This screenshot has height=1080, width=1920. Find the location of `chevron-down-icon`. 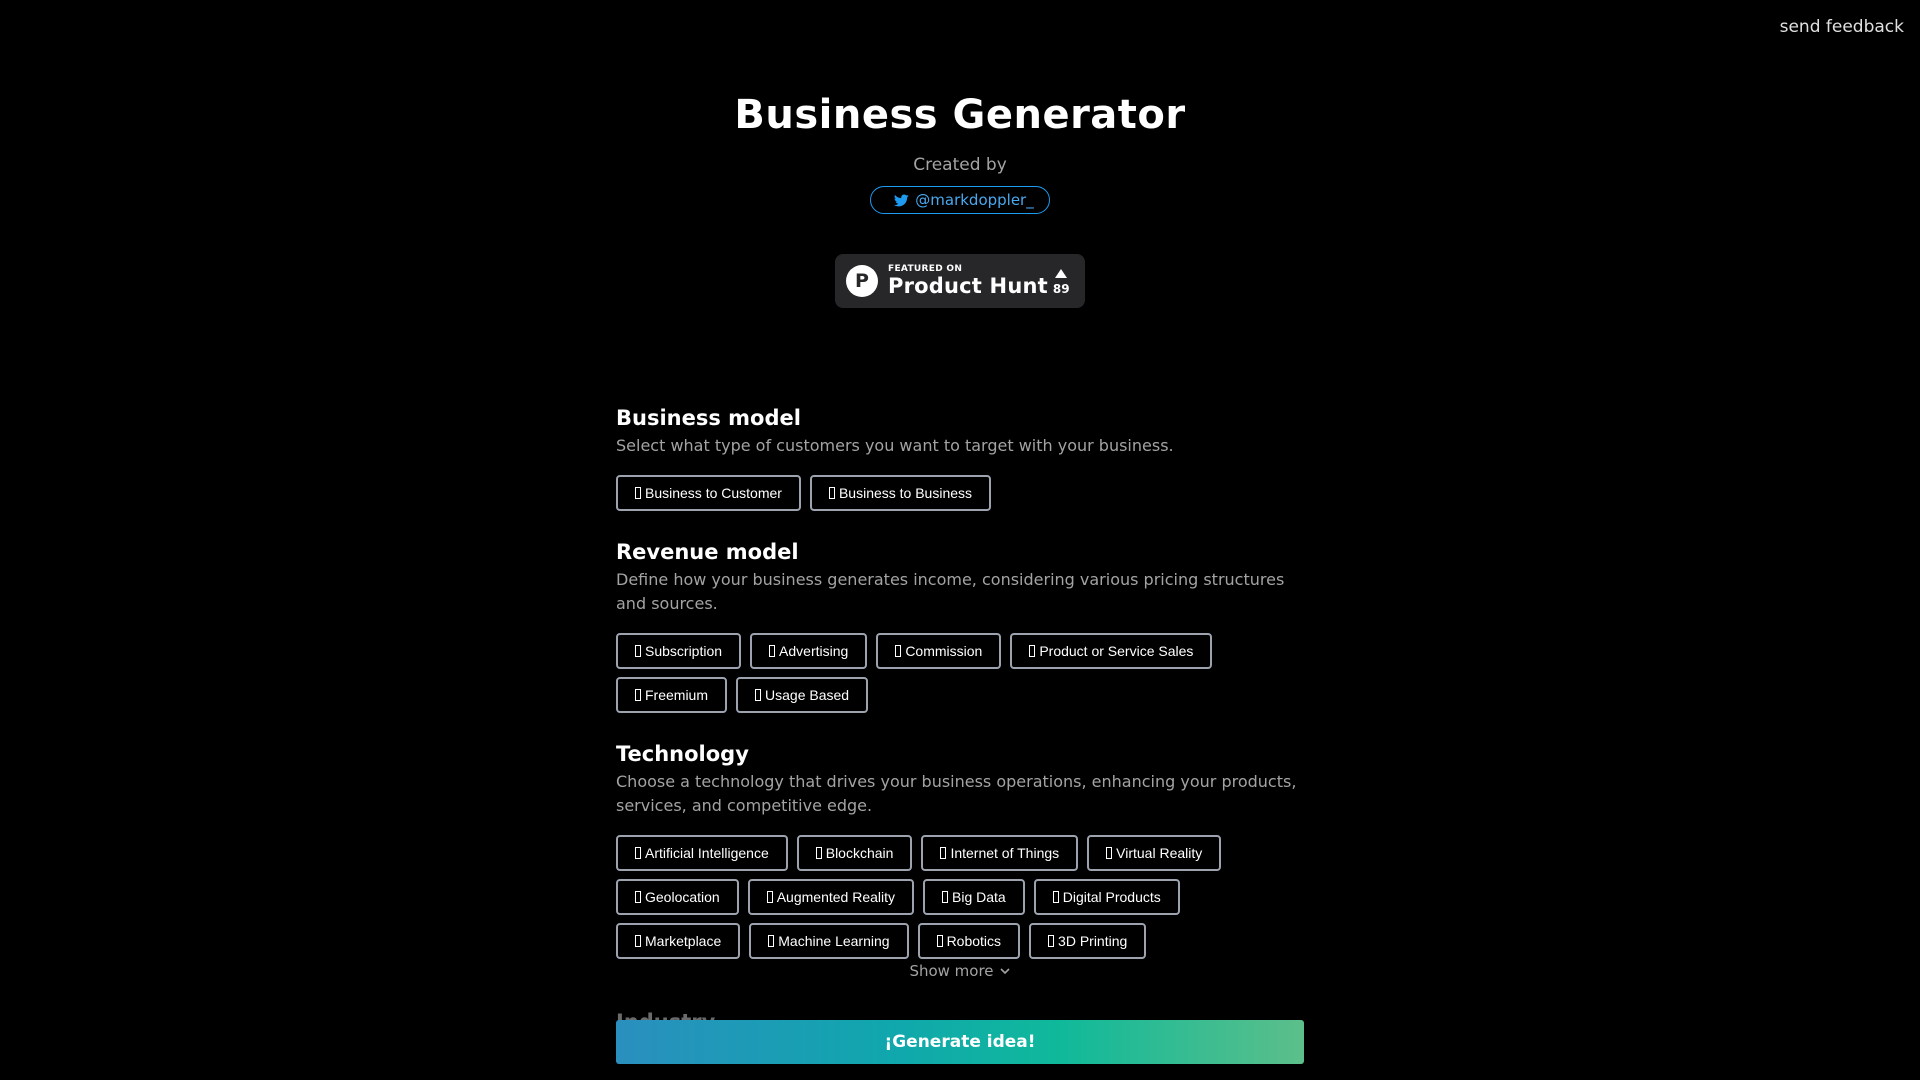

chevron-down-icon is located at coordinates (1004, 971).